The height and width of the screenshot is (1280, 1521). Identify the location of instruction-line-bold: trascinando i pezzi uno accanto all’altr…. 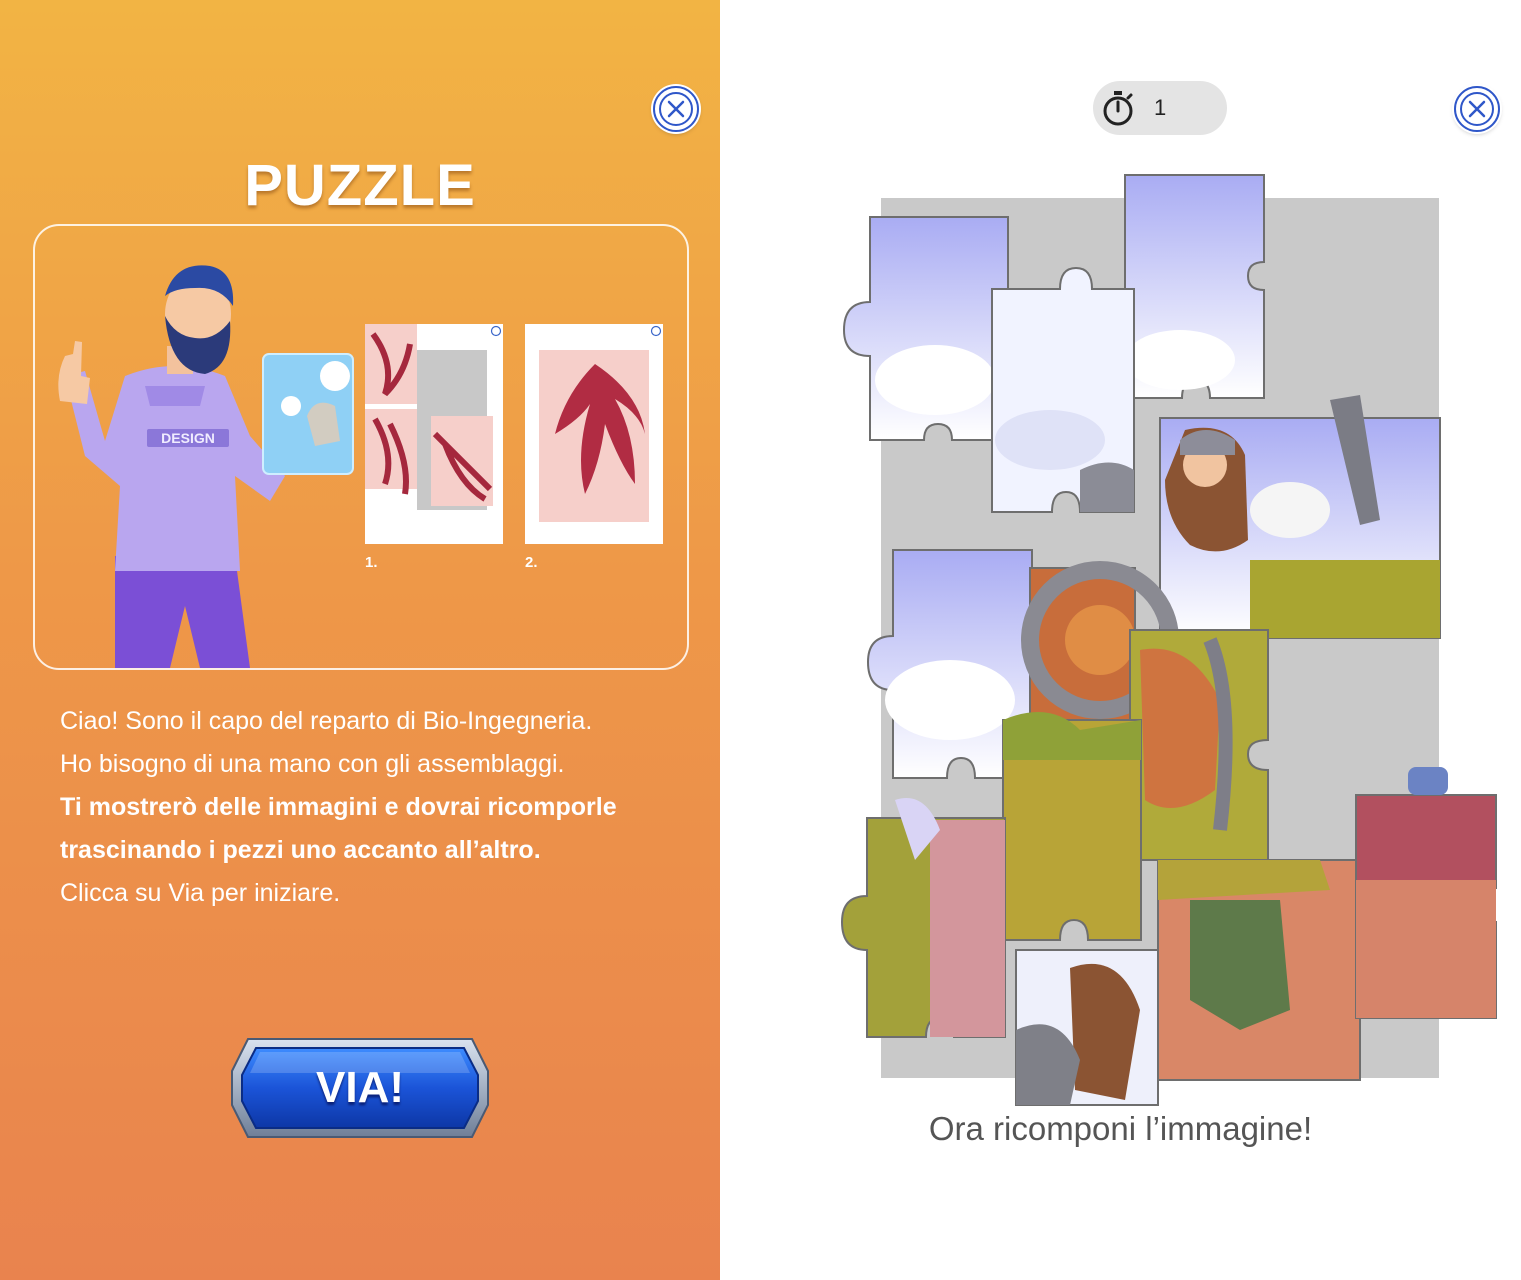
(300, 850).